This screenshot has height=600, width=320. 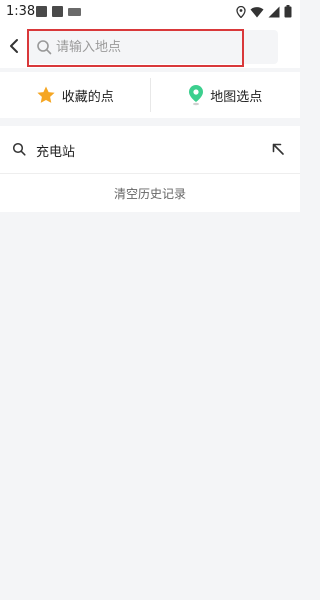 I want to click on star-icon, so click(x=46, y=94).